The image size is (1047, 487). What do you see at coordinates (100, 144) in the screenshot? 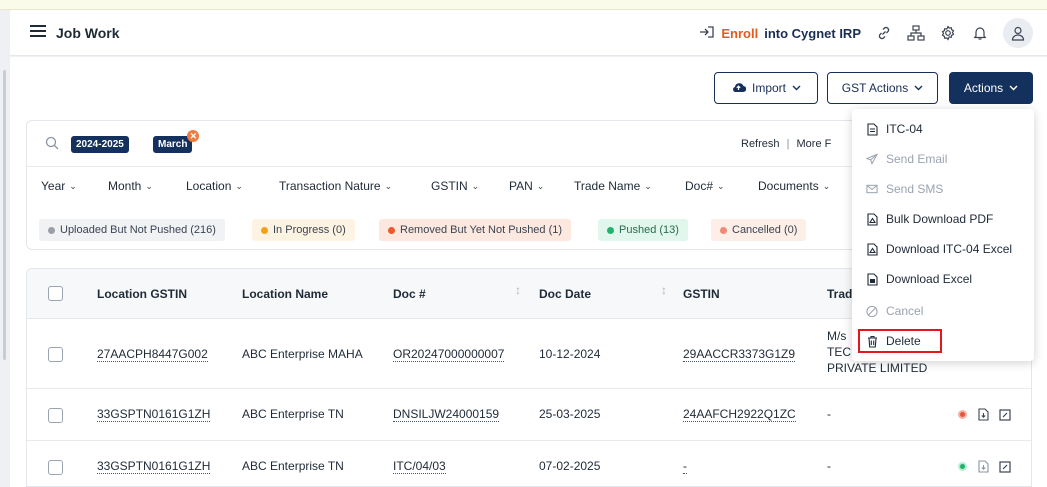
I see `year-filter-chip: 2024-2025` at bounding box center [100, 144].